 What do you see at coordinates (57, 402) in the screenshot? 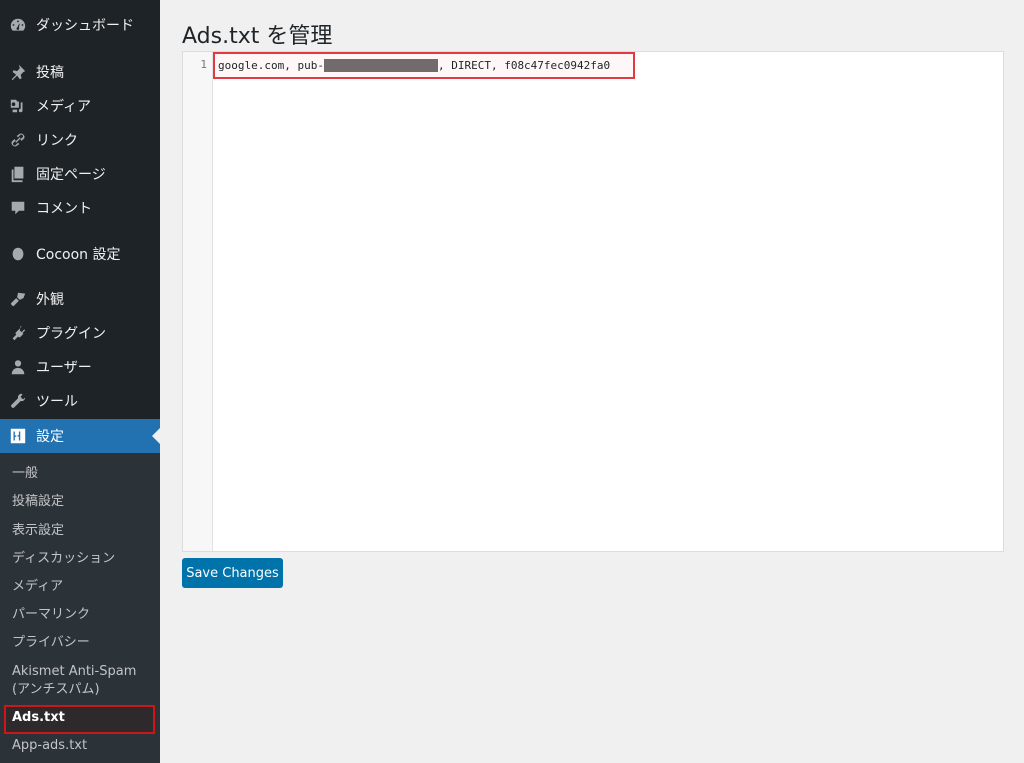
I see `menu-label: ツール` at bounding box center [57, 402].